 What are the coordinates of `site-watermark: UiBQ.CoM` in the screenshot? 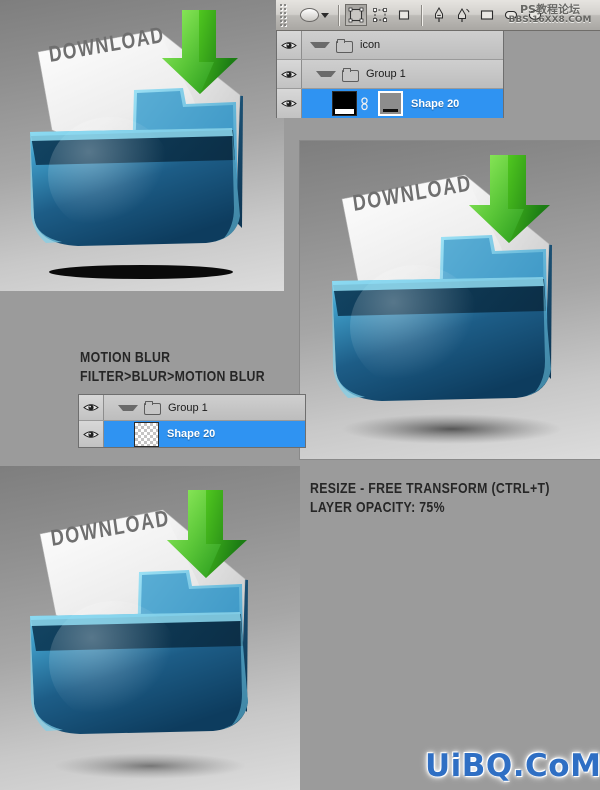 It's located at (512, 766).